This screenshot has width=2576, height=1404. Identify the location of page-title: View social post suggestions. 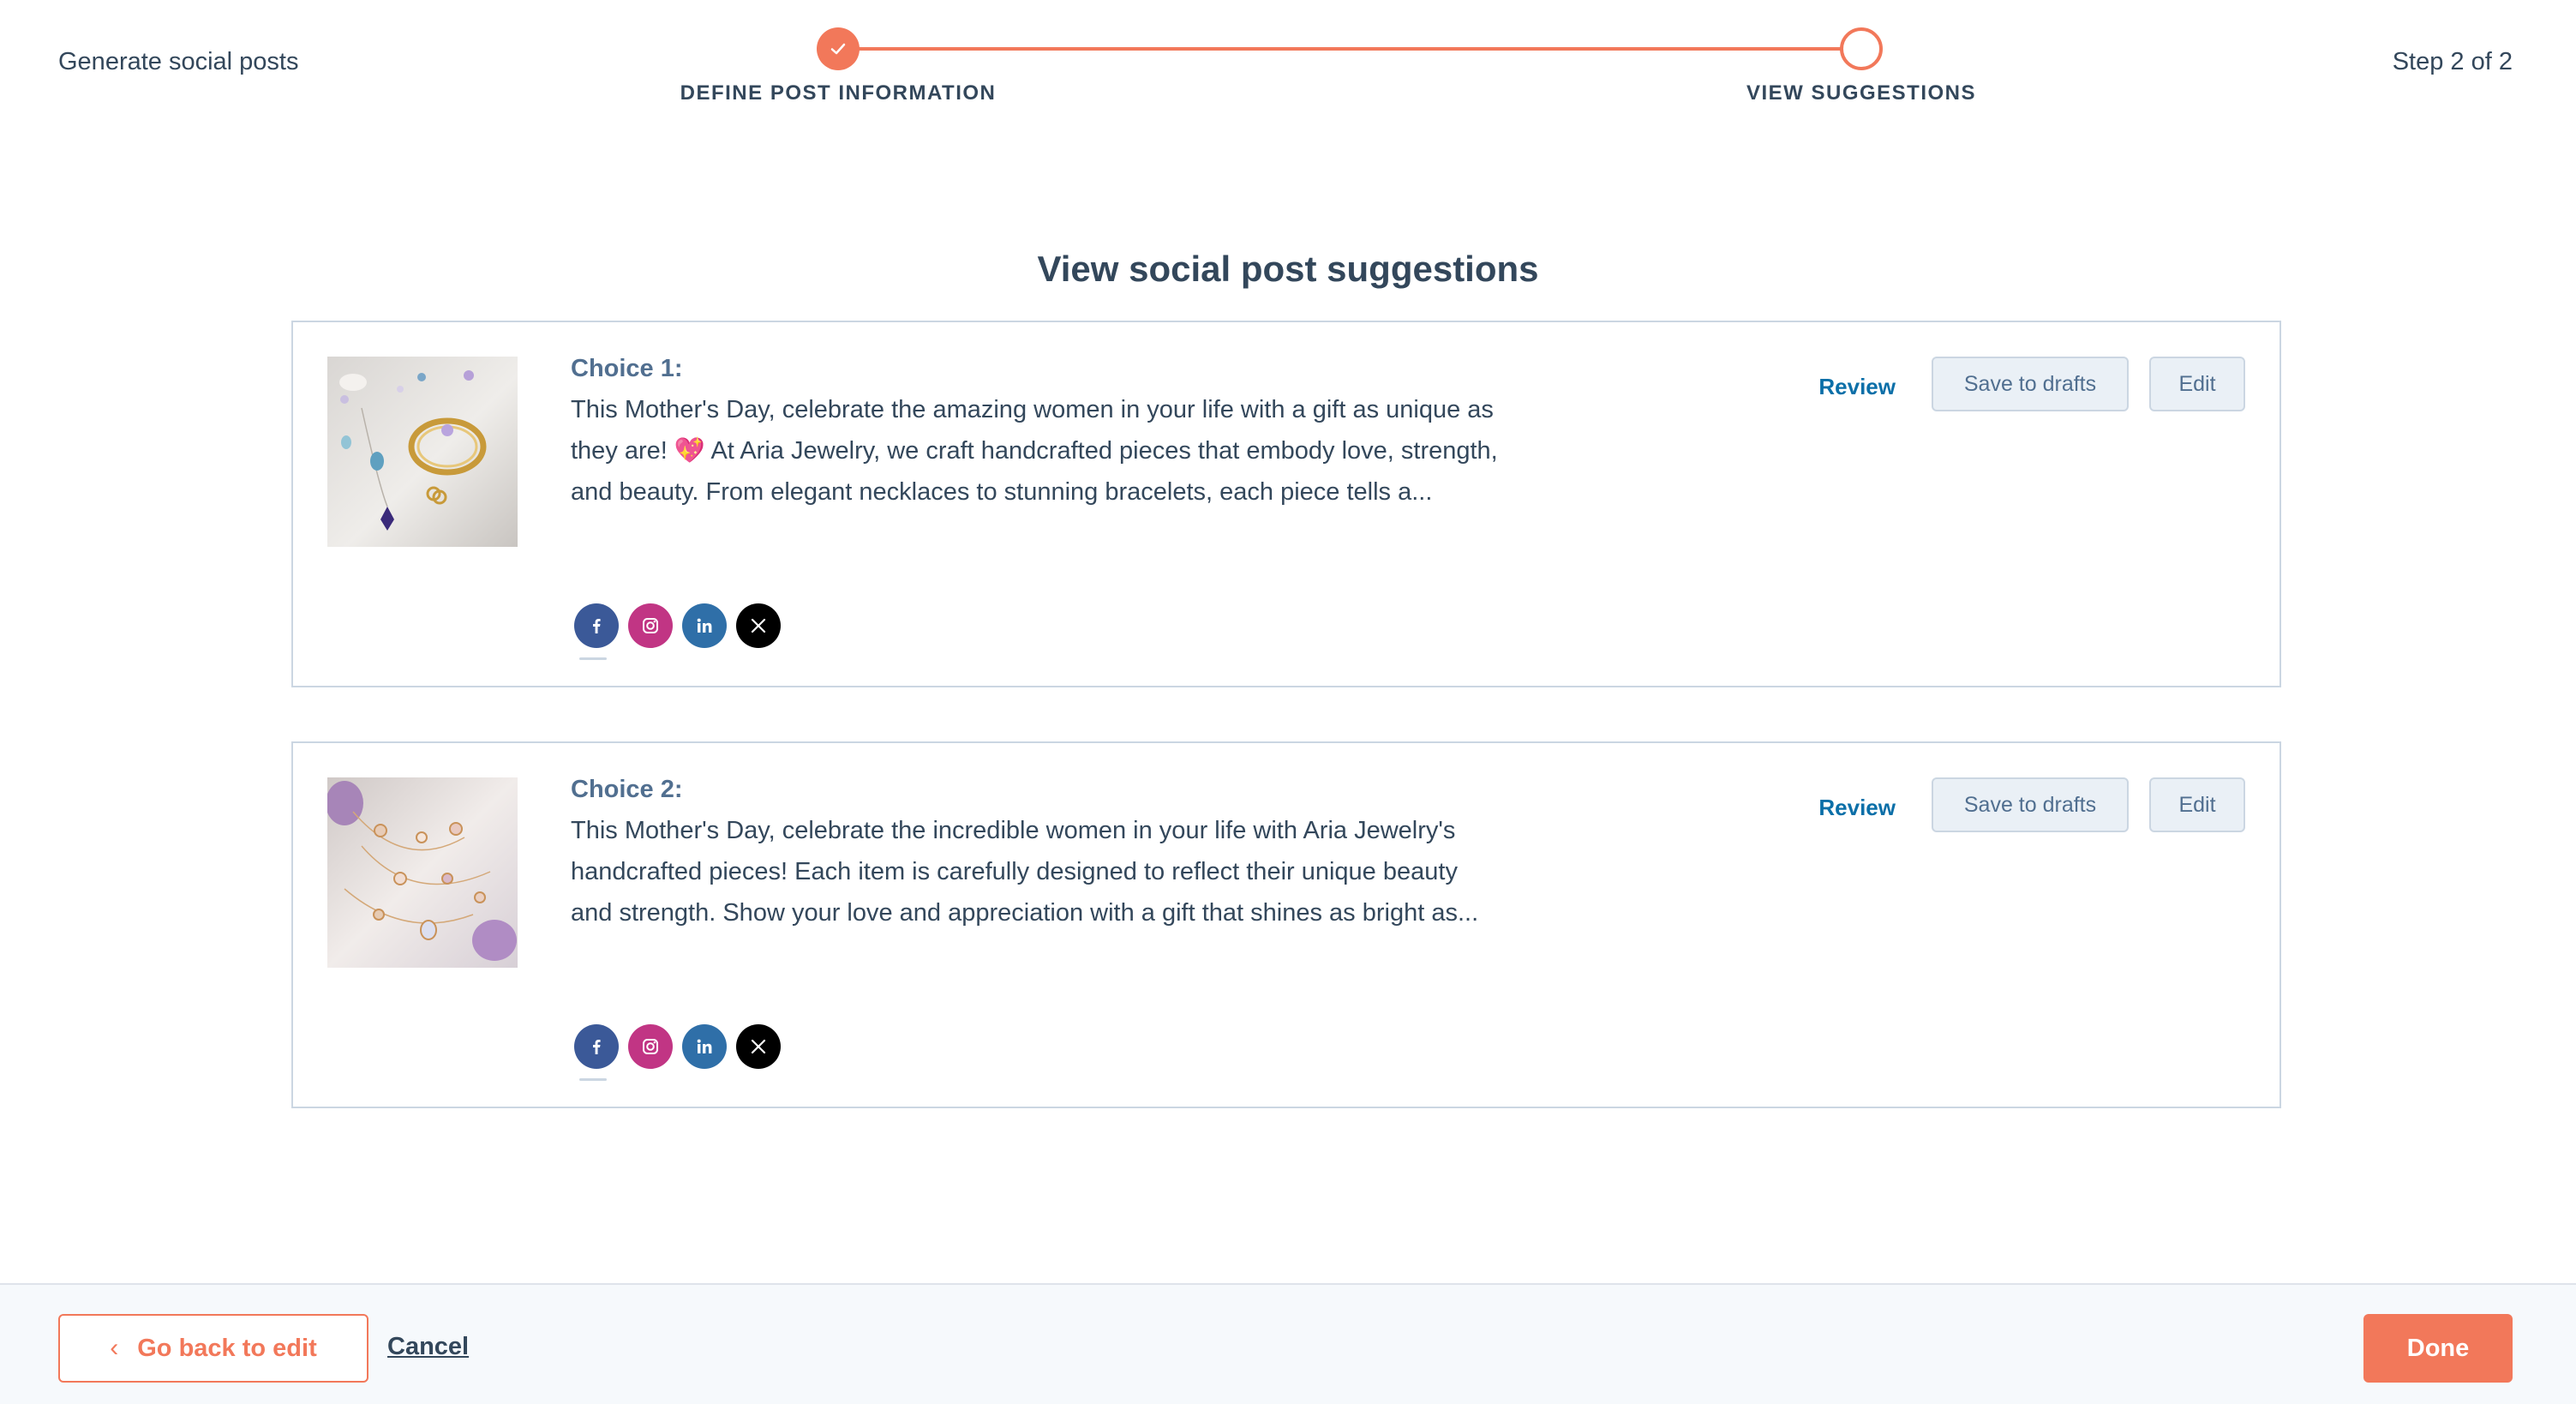
(1288, 269).